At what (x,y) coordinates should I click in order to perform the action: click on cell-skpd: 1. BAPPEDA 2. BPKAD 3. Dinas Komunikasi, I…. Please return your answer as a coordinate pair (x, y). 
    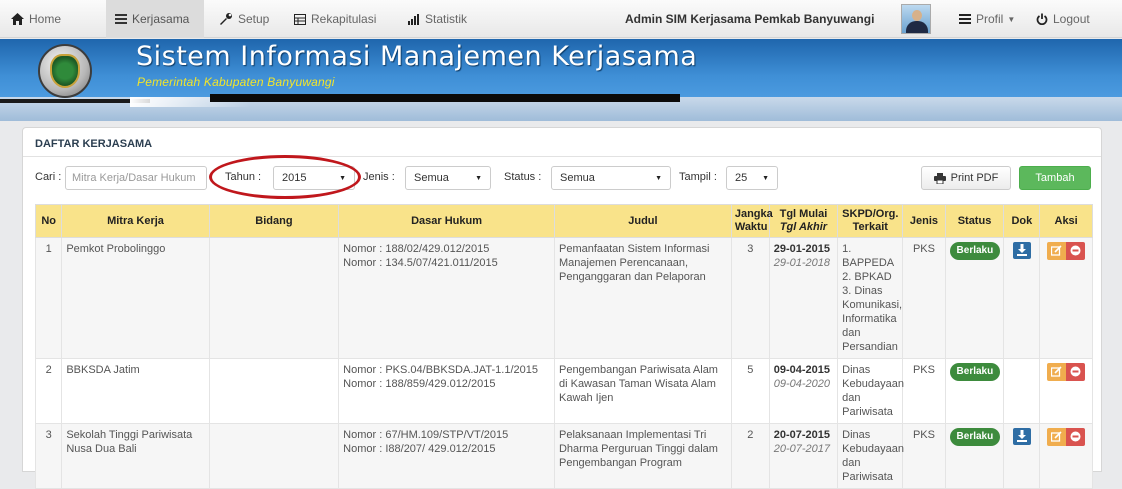
    Looking at the image, I should click on (870, 298).